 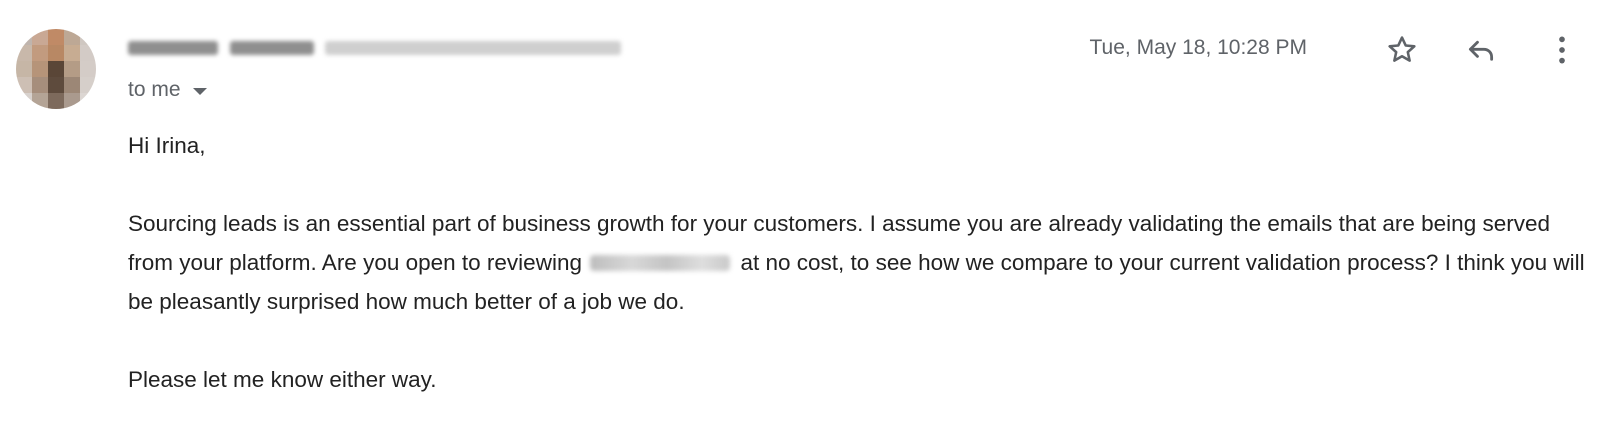 I want to click on more-vertical-icon, so click(x=1562, y=50).